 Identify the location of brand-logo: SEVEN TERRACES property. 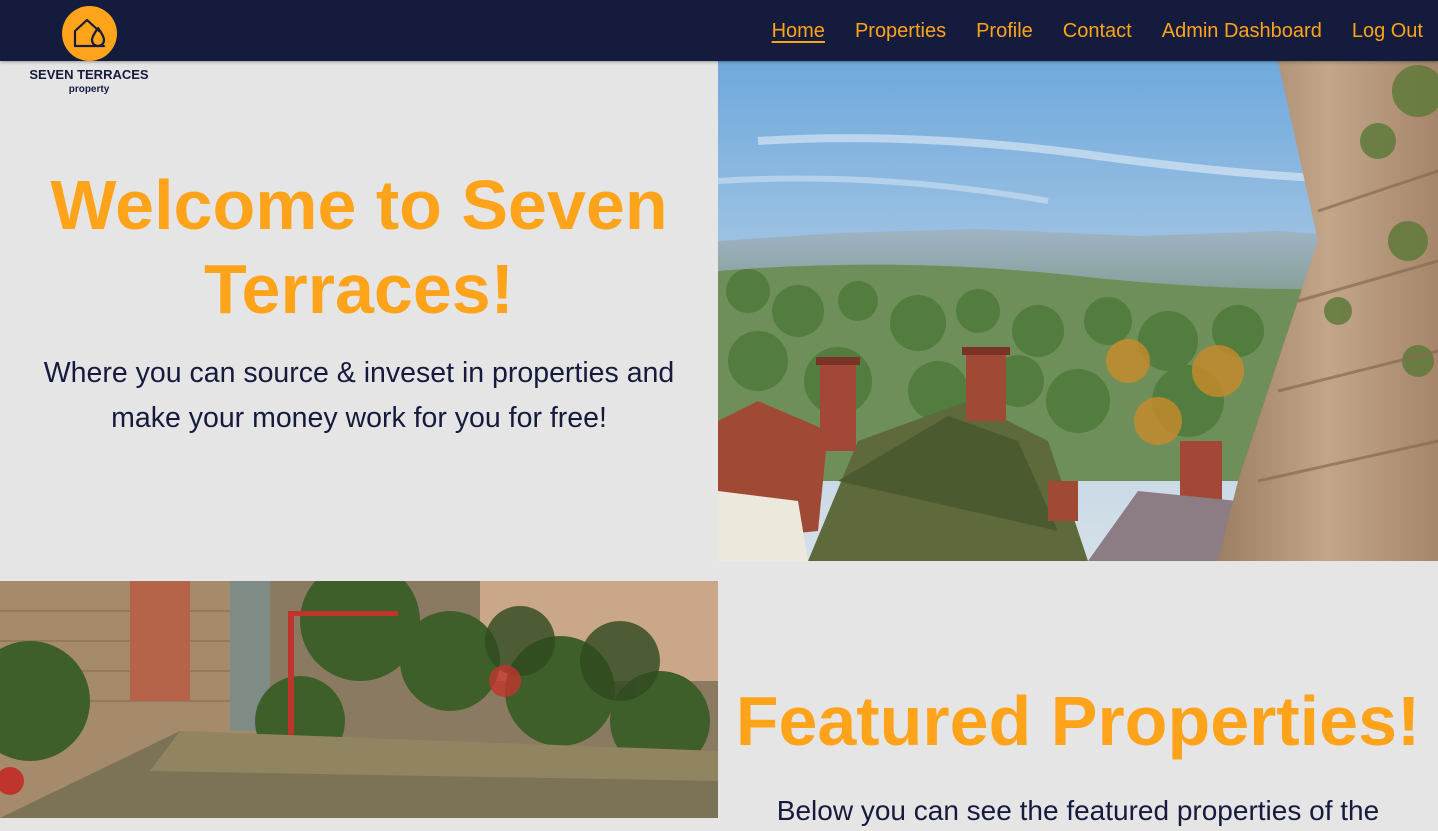
(89, 54).